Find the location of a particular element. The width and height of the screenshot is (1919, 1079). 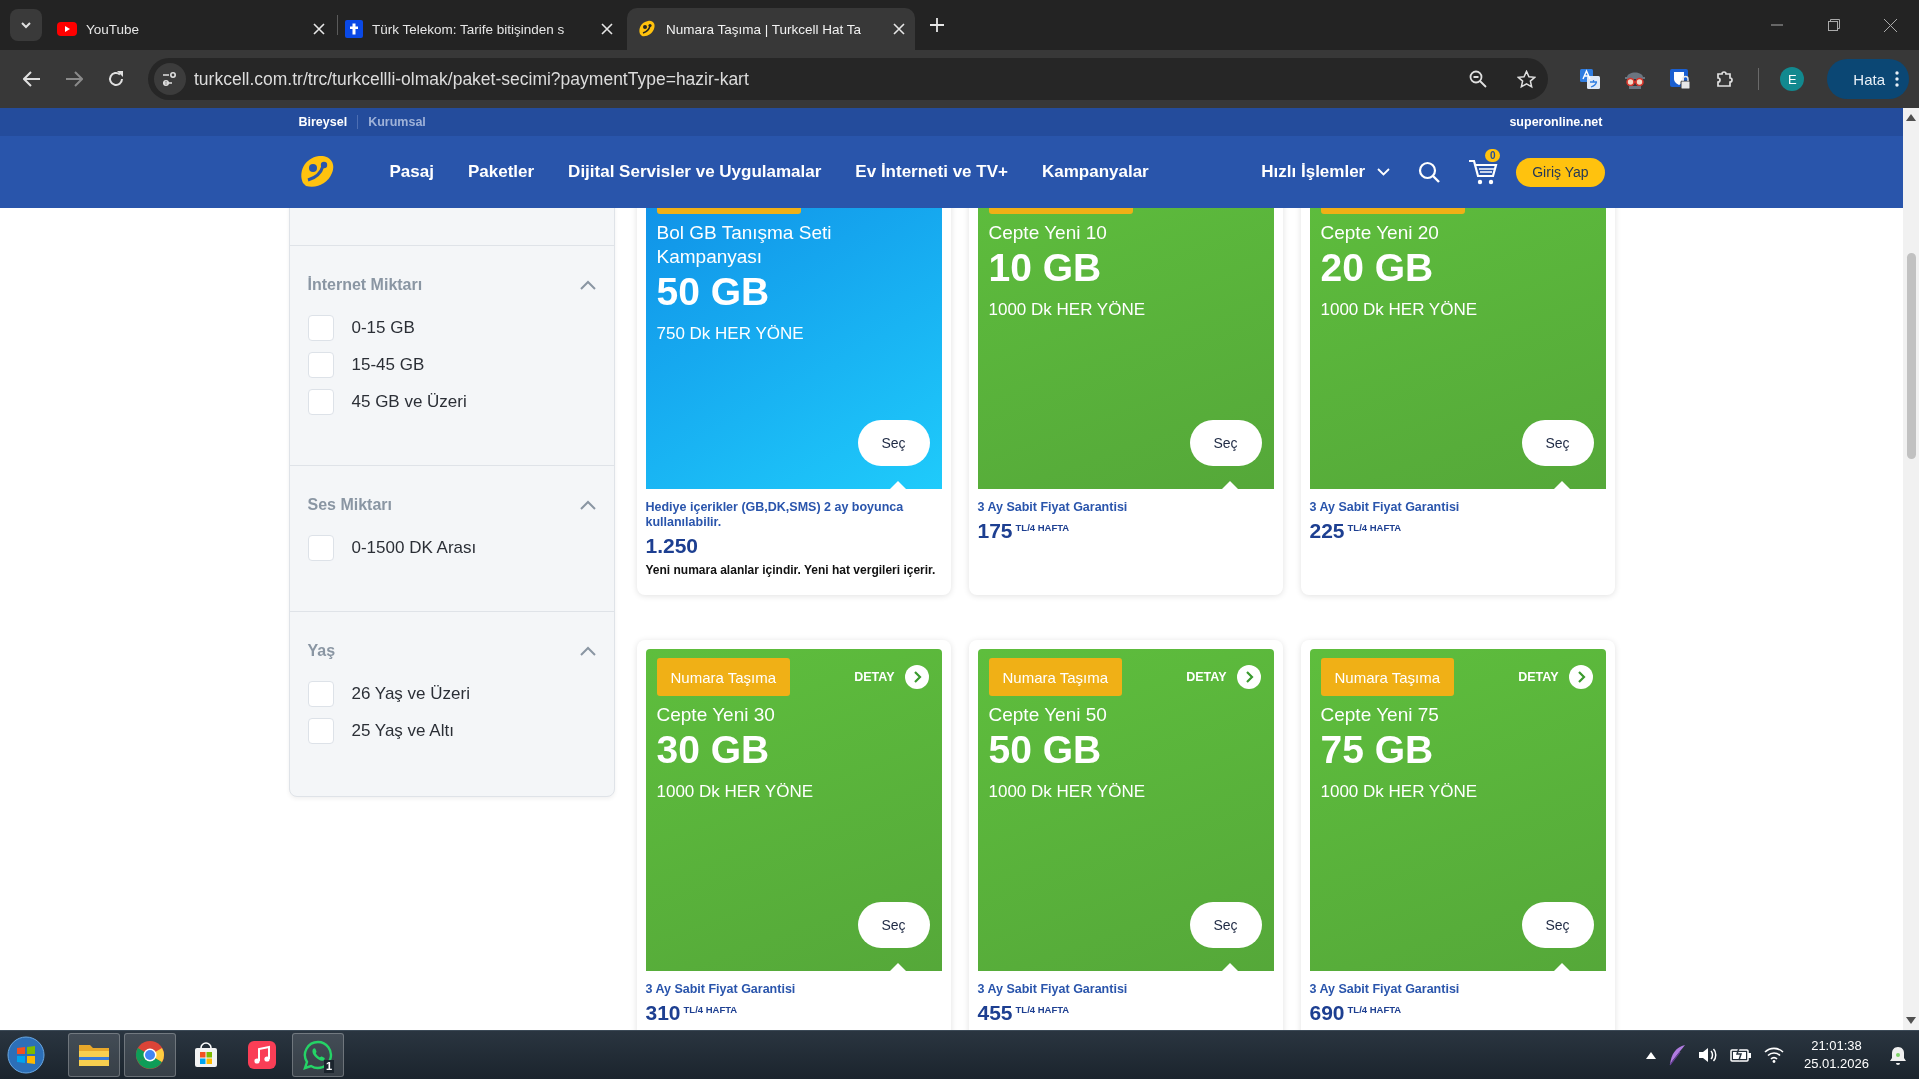

price: 225 is located at coordinates (1327, 531).